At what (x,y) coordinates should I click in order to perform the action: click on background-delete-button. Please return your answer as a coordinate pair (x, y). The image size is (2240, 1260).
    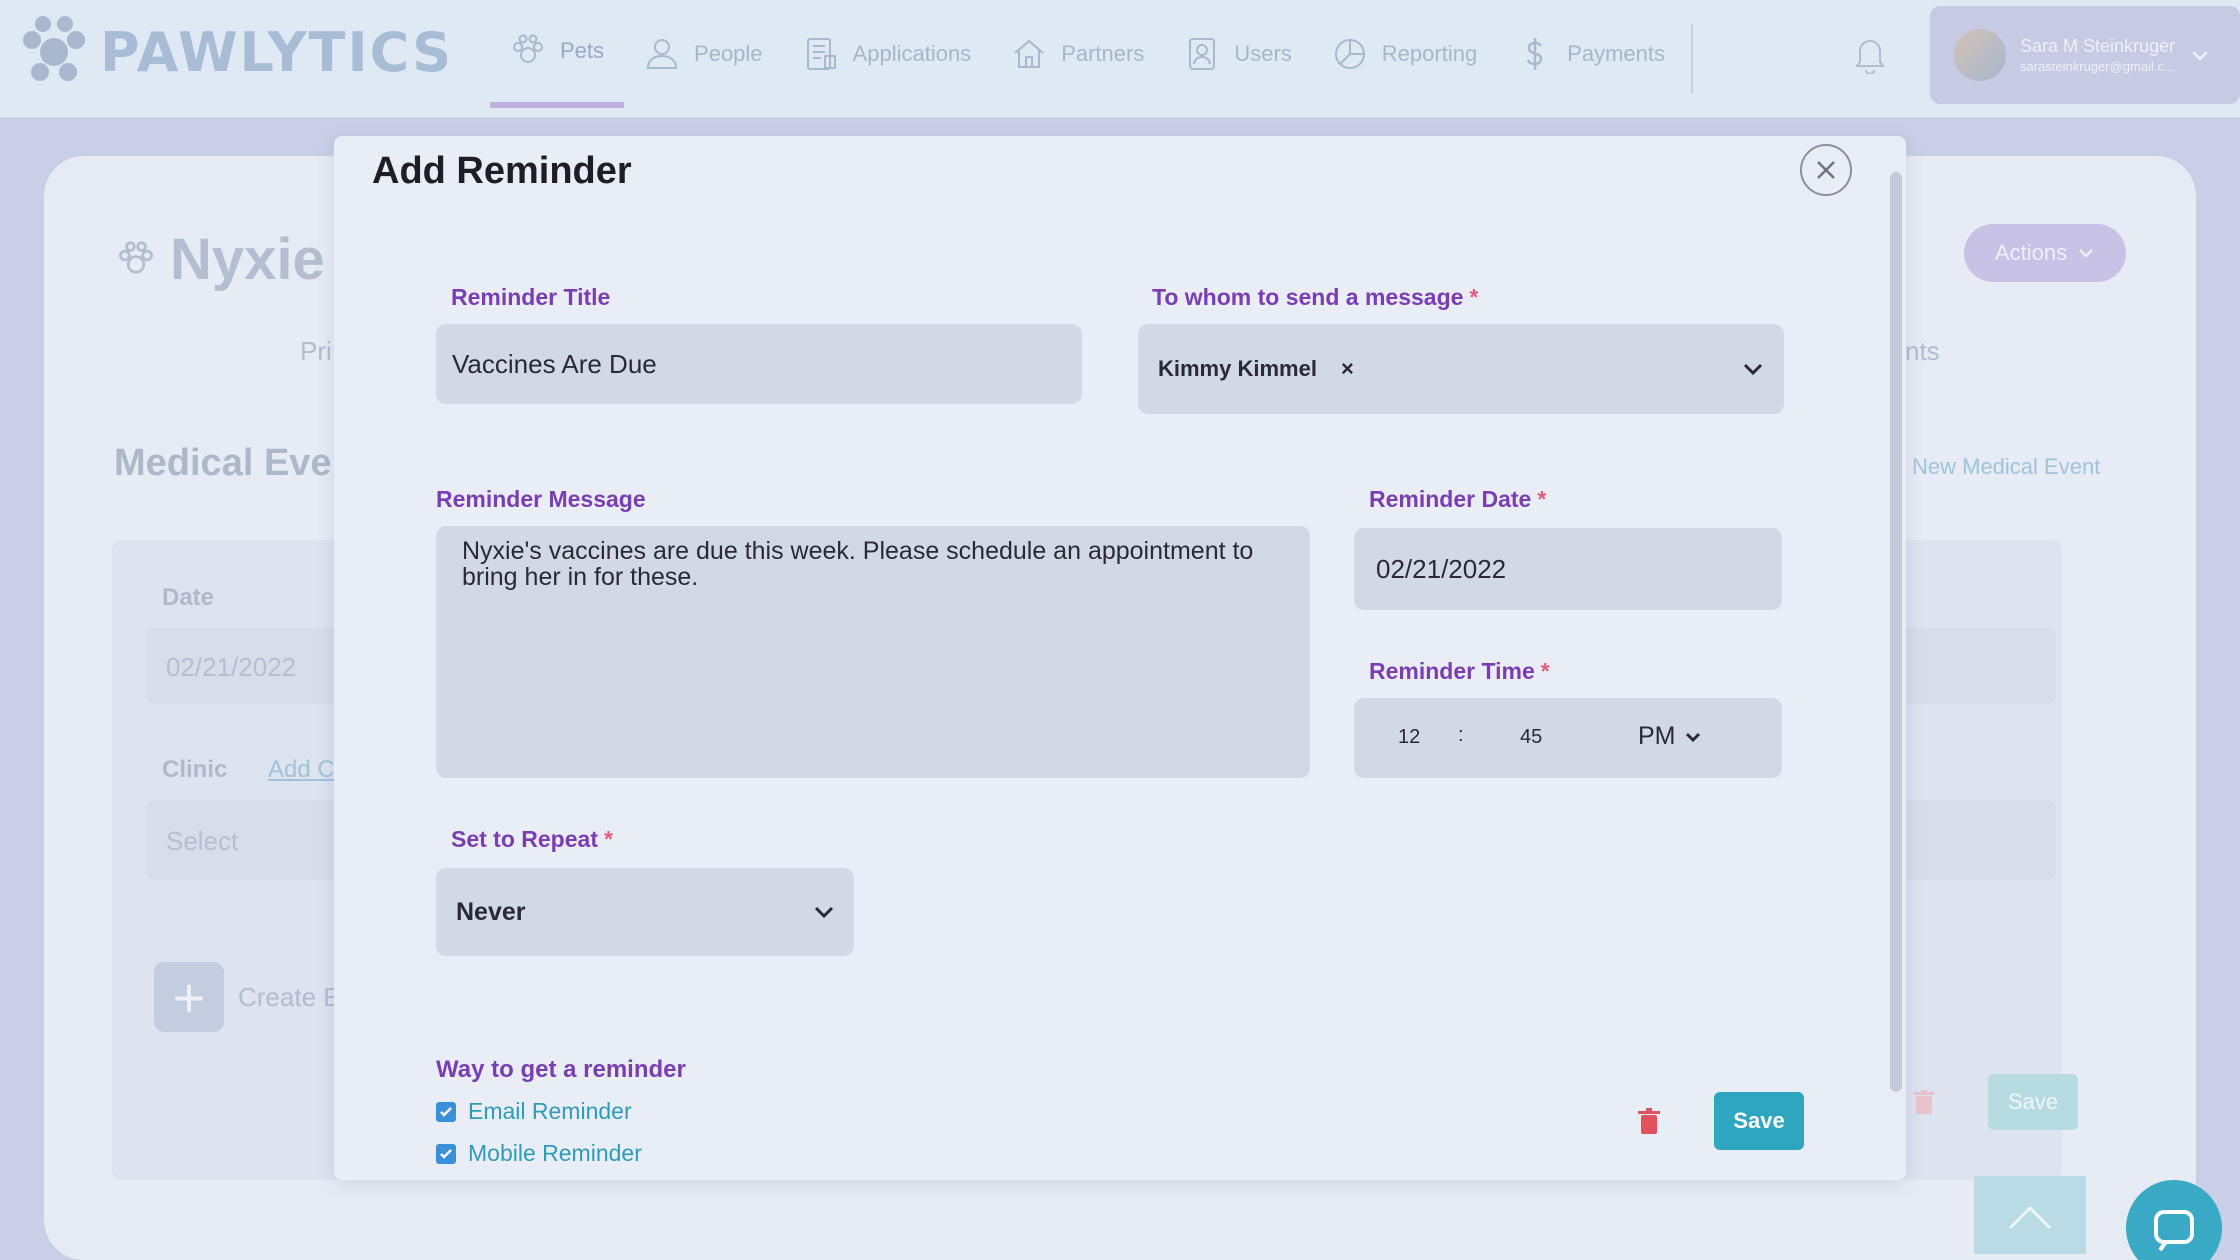
    Looking at the image, I should click on (1924, 1104).